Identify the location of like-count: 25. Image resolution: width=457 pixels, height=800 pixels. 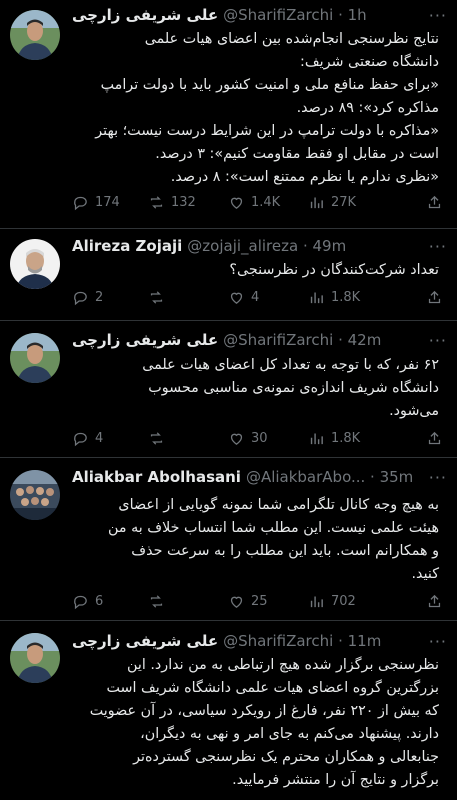
(259, 601).